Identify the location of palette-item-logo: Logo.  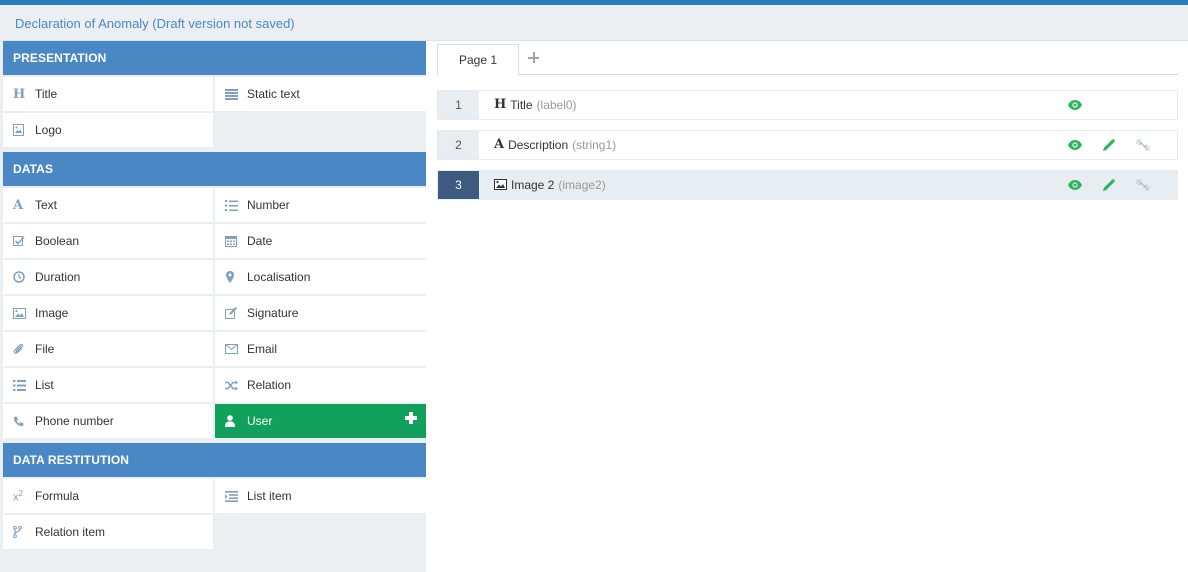
(108, 130).